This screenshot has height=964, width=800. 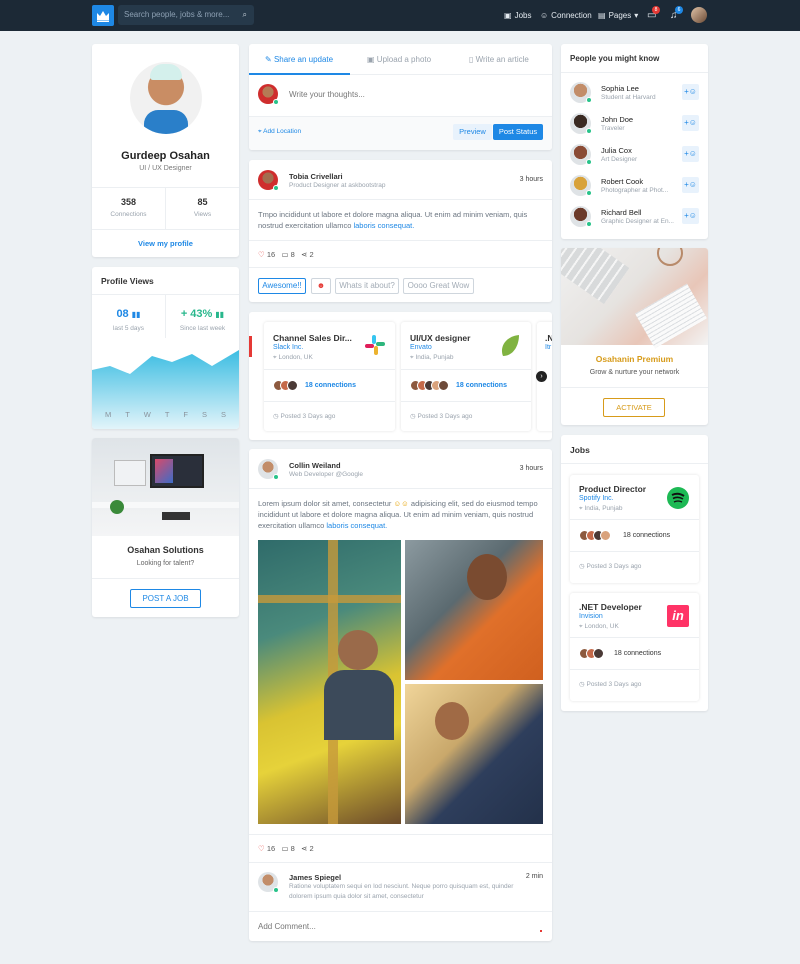 What do you see at coordinates (326, 474) in the screenshot?
I see `post-author-sub: Web Developer @Google` at bounding box center [326, 474].